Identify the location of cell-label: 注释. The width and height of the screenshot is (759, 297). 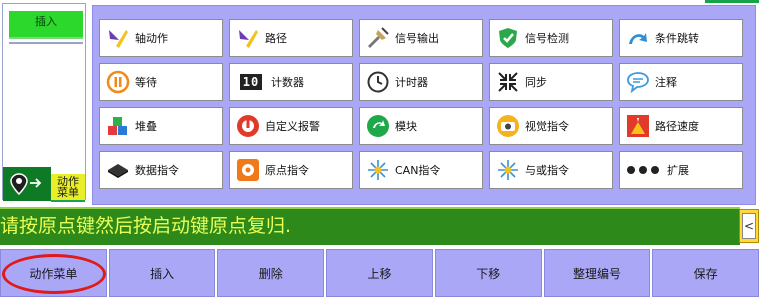
(666, 82).